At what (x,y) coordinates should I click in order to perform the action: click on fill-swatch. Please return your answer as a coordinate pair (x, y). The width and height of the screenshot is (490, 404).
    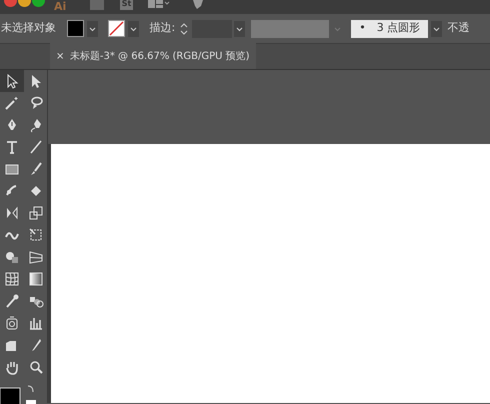
    Looking at the image, I should click on (75, 28).